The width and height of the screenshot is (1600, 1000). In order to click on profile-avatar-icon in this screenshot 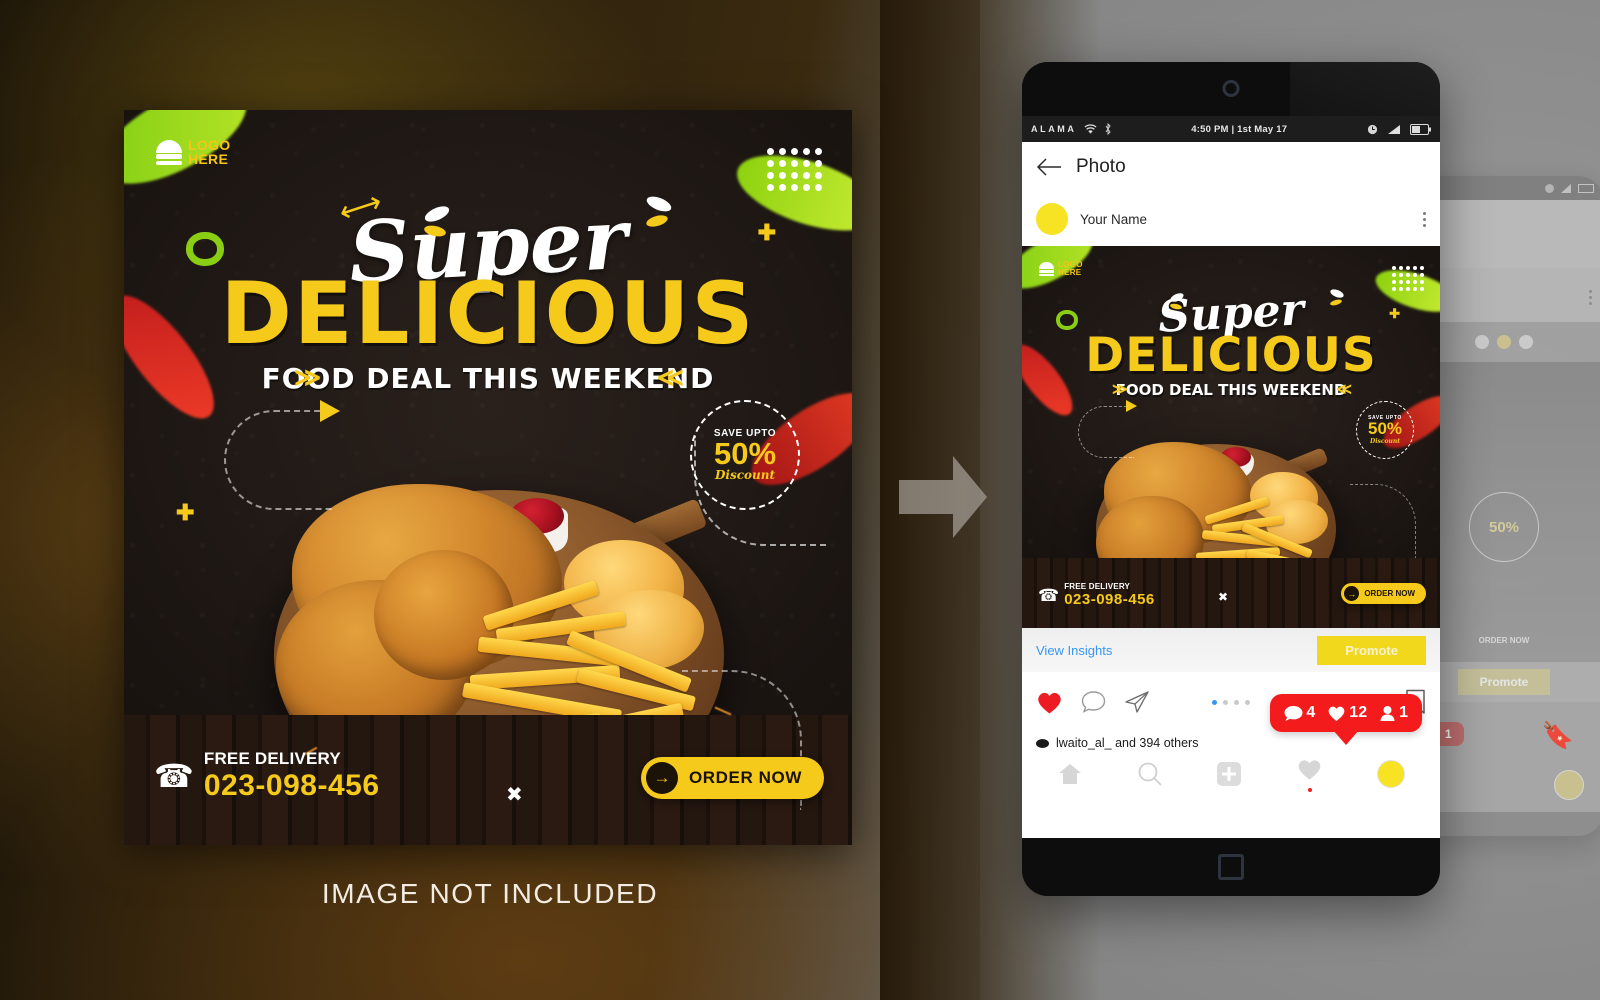, I will do `click(1391, 774)`.